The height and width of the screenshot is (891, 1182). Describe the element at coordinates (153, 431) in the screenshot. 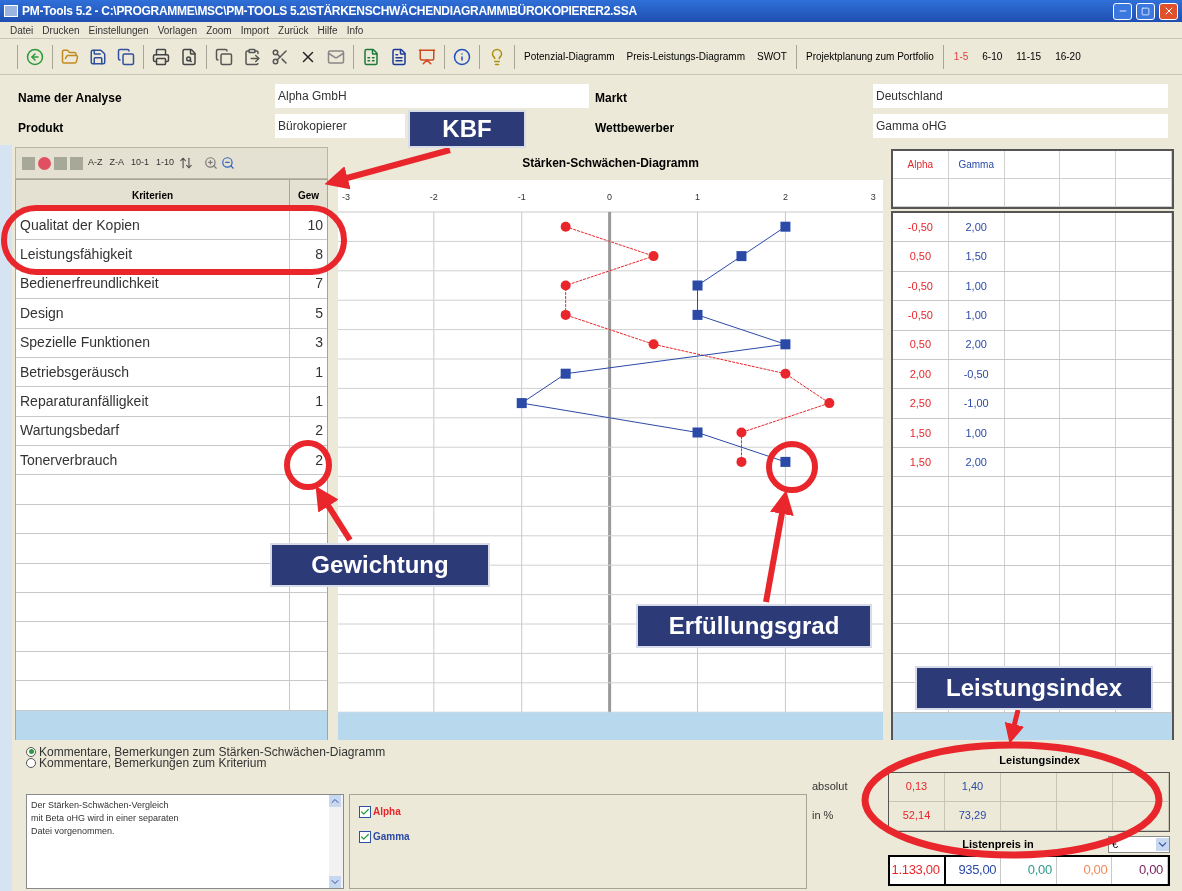

I see `criterion-cell: Wartungsbedarf` at that location.